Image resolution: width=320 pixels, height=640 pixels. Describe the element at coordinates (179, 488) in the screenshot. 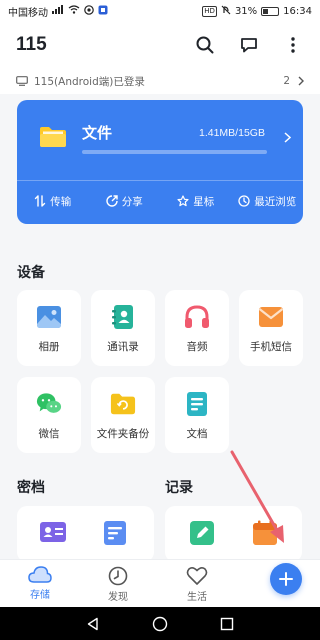

I see `records-section-title: 记录` at that location.